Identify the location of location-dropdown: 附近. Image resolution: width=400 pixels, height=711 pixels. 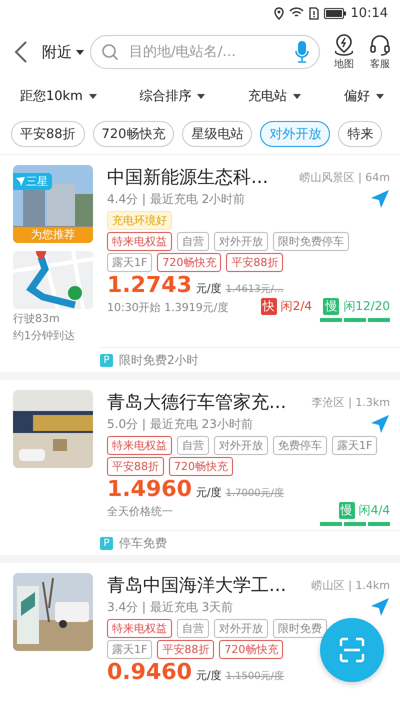
(57, 52).